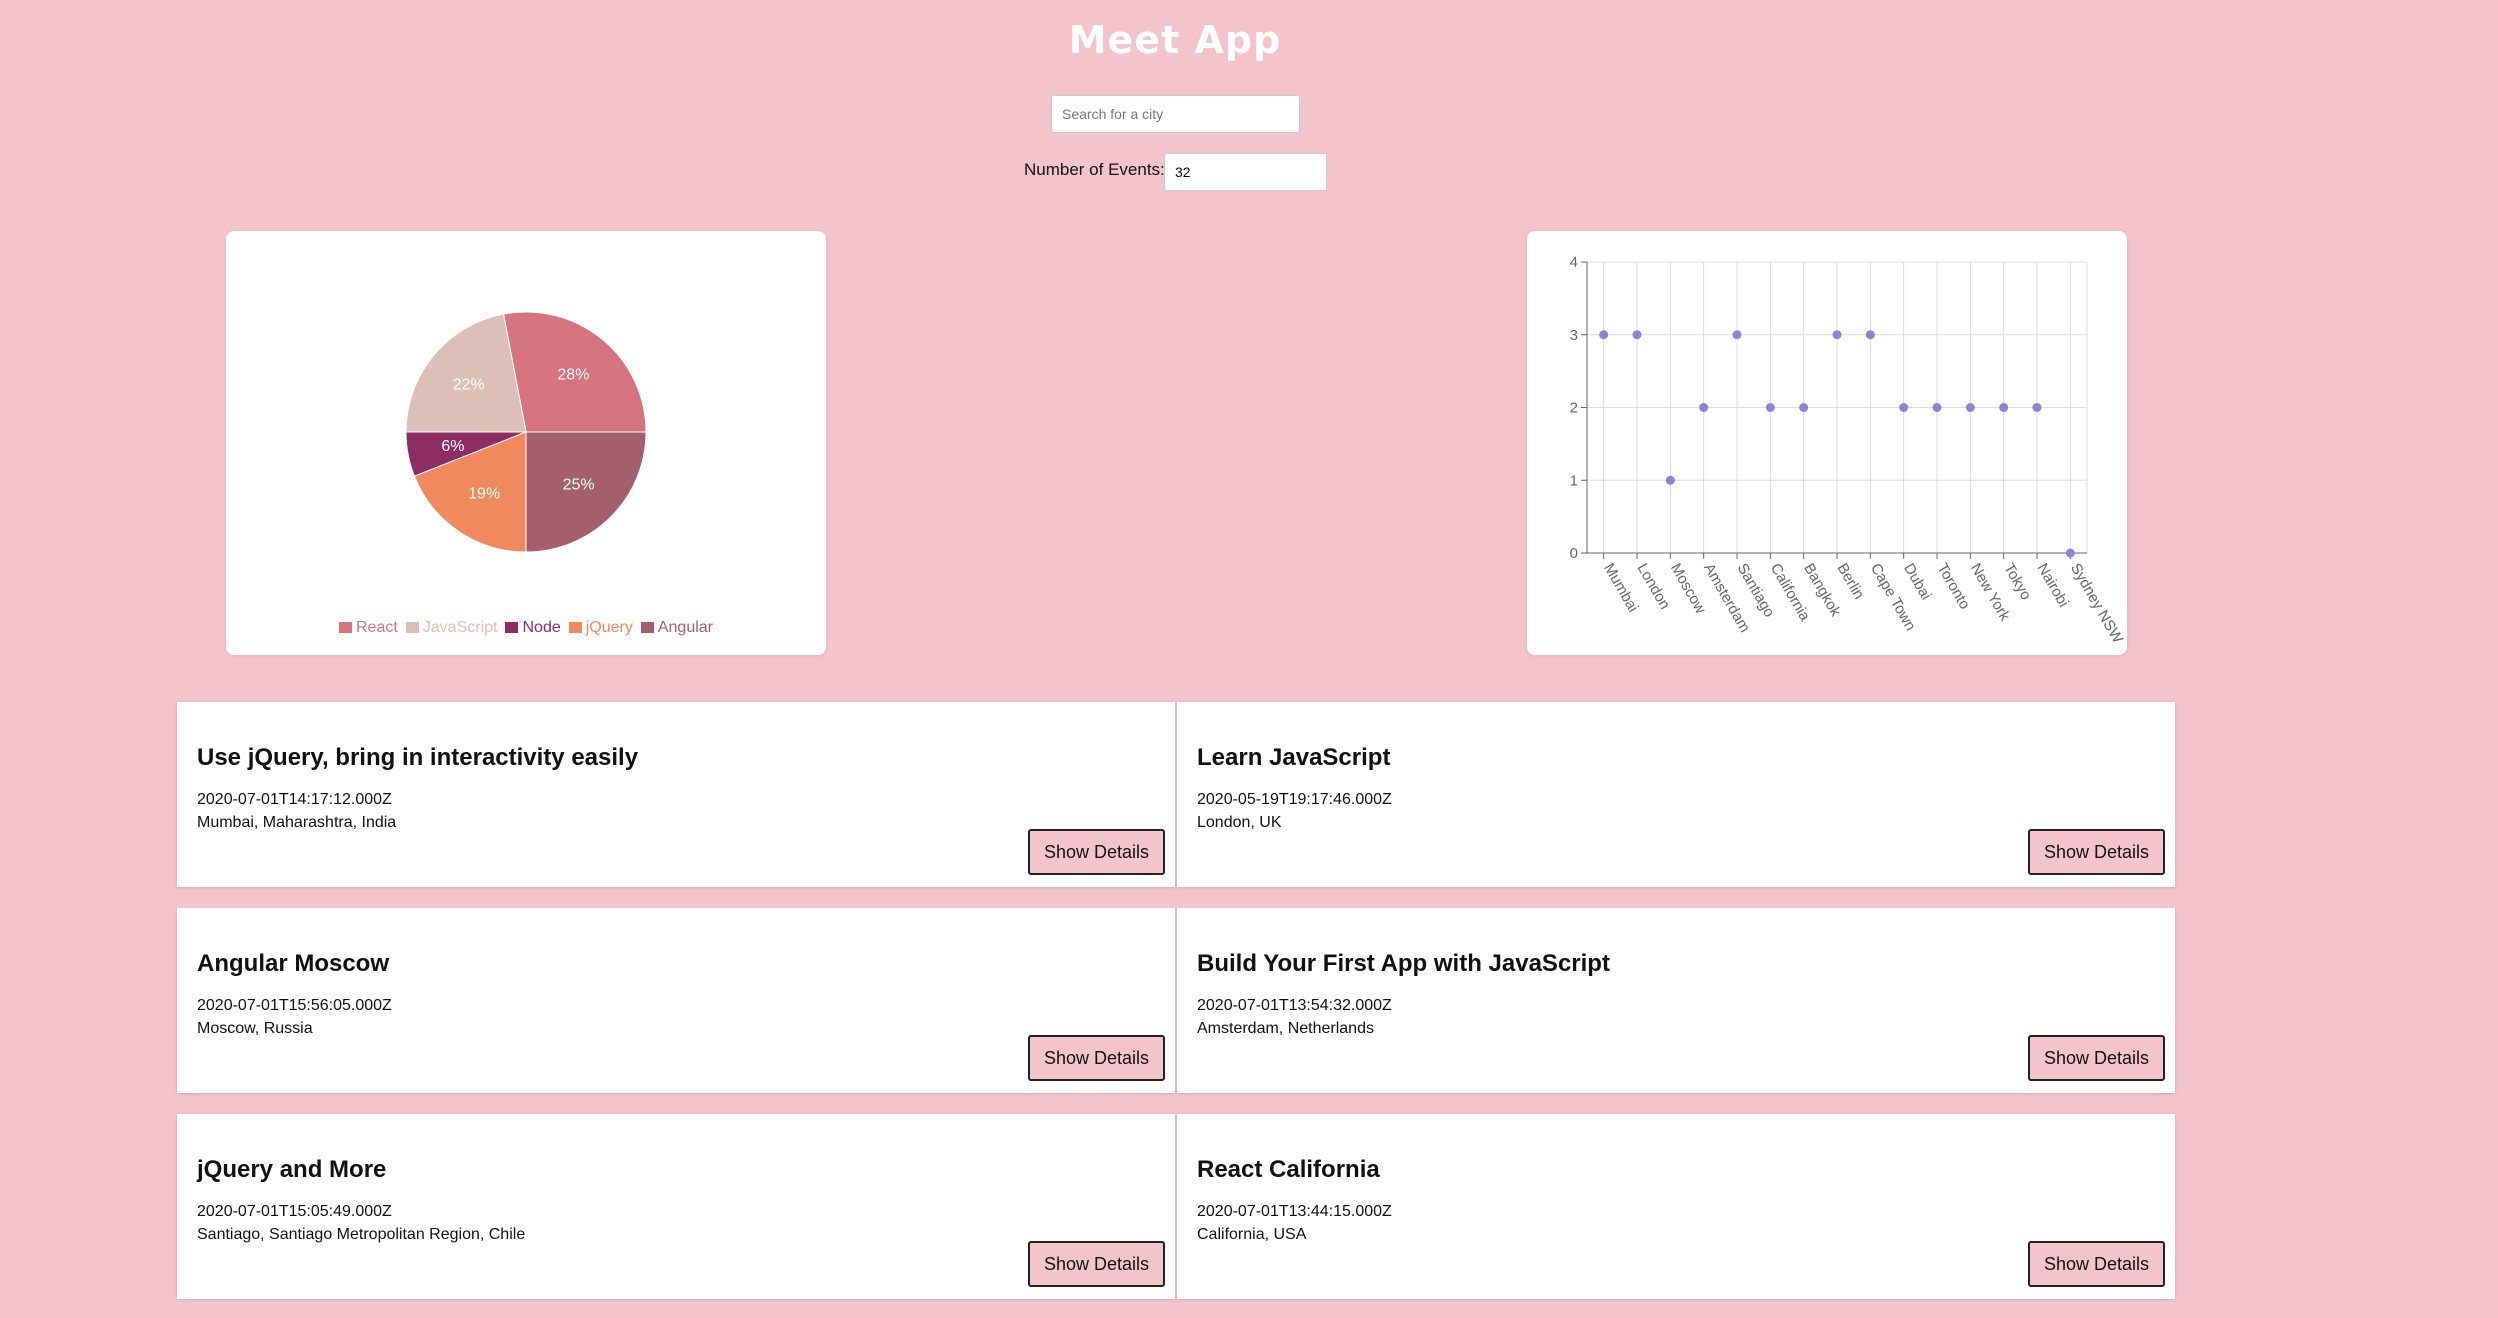  What do you see at coordinates (1574, 480) in the screenshot?
I see `y-tick-label: 1` at bounding box center [1574, 480].